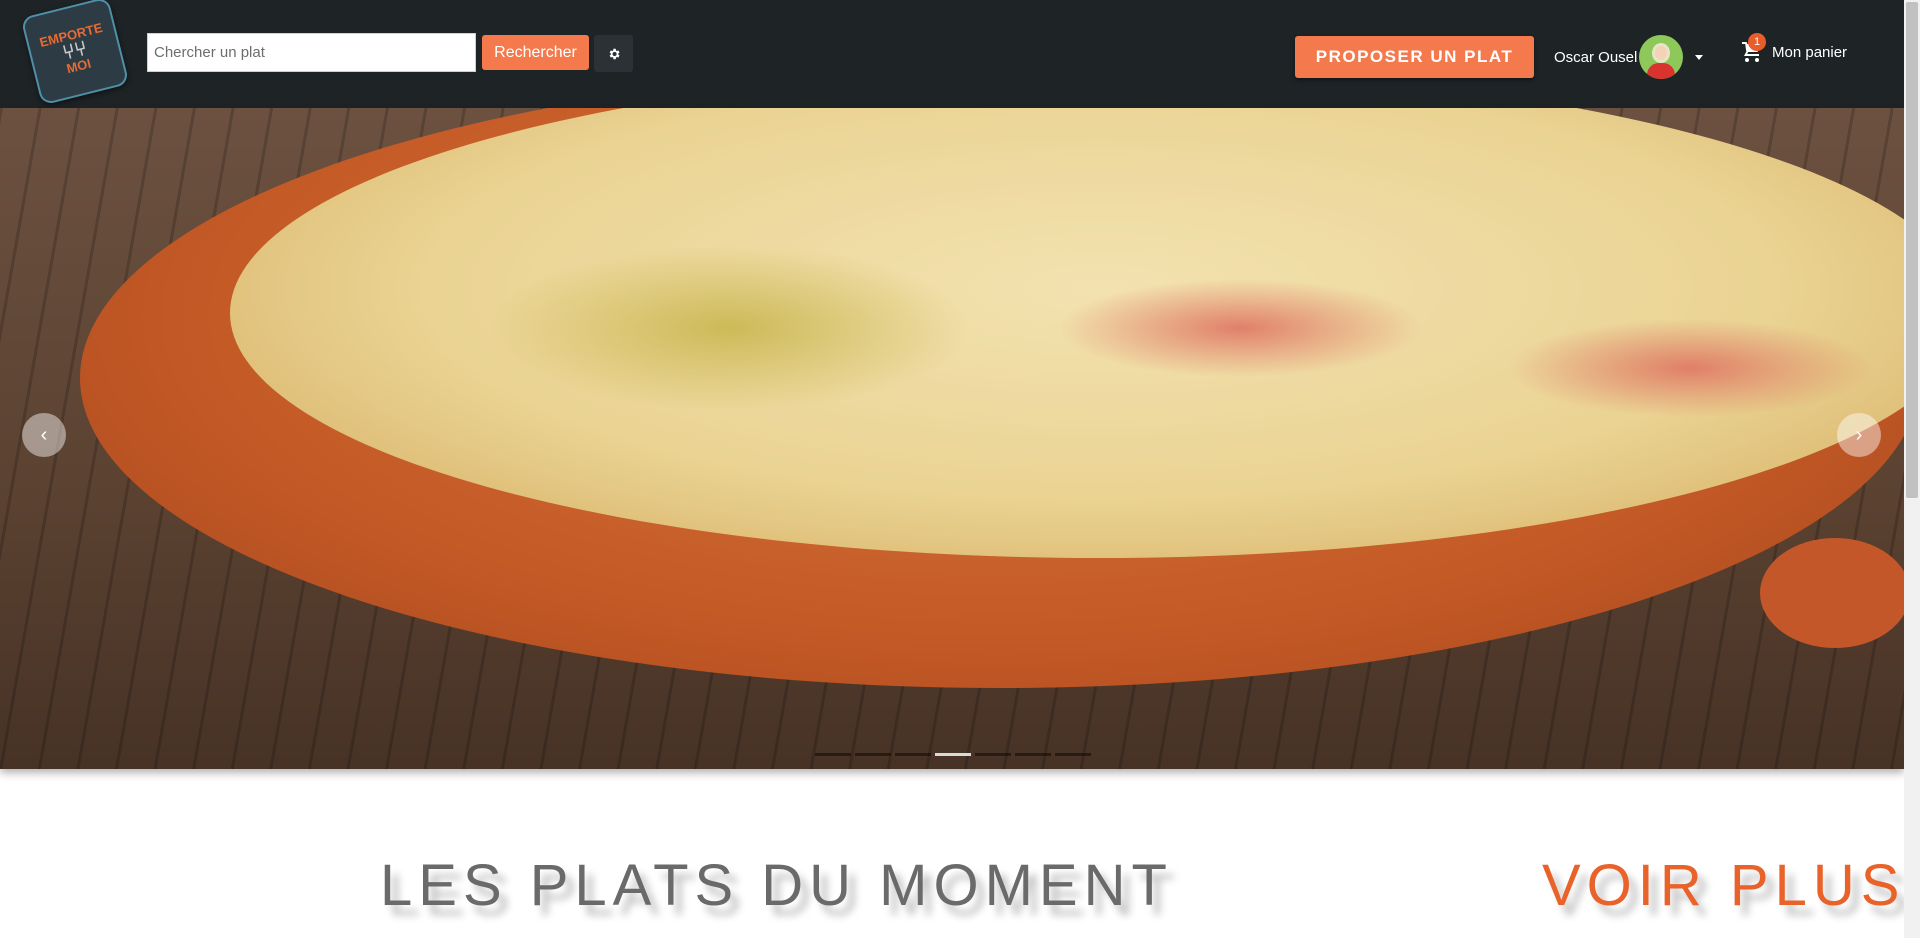 The width and height of the screenshot is (1920, 938). What do you see at coordinates (1661, 57) in the screenshot?
I see `avatar` at bounding box center [1661, 57].